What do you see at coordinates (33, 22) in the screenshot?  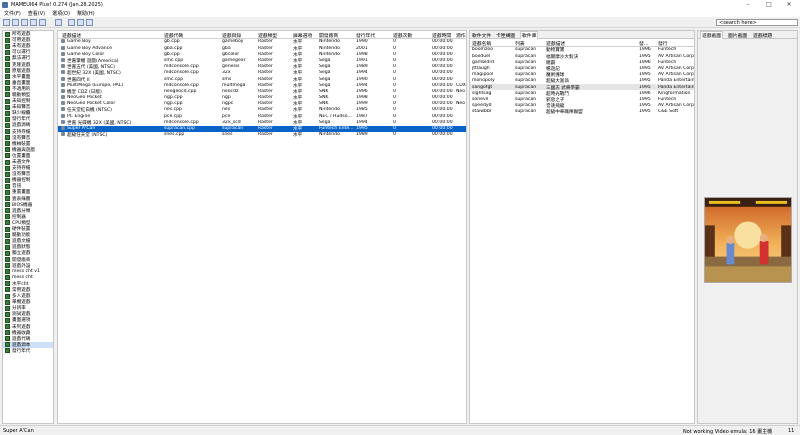 I see `list-view-icon` at bounding box center [33, 22].